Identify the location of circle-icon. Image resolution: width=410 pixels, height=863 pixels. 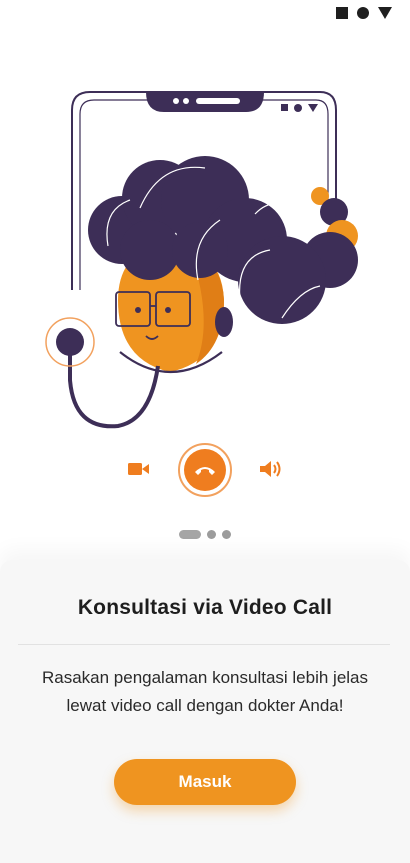
(363, 13).